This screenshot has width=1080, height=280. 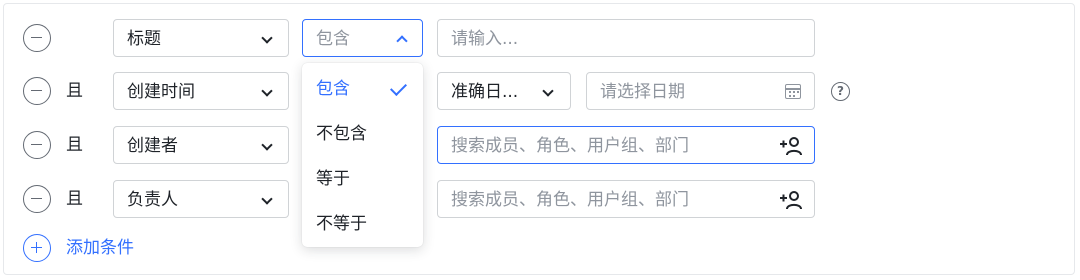 What do you see at coordinates (201, 91) in the screenshot?
I see `field-select: 创建时间` at bounding box center [201, 91].